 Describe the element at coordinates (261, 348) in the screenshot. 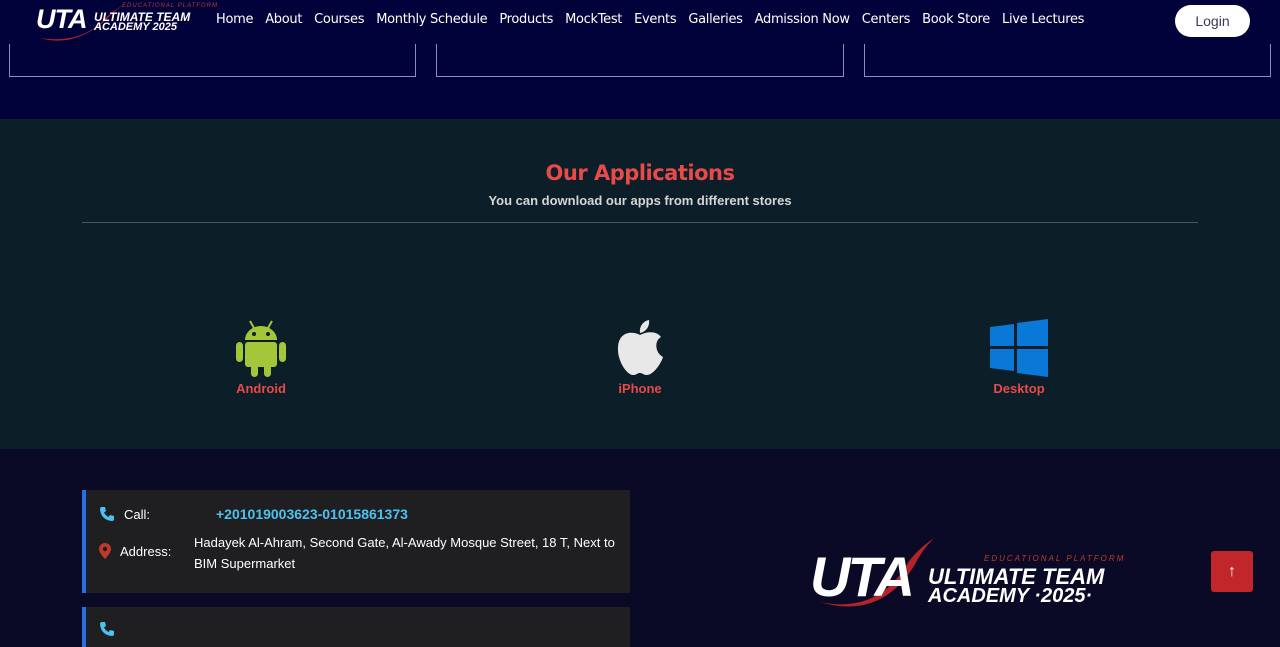

I see `android-icon` at that location.